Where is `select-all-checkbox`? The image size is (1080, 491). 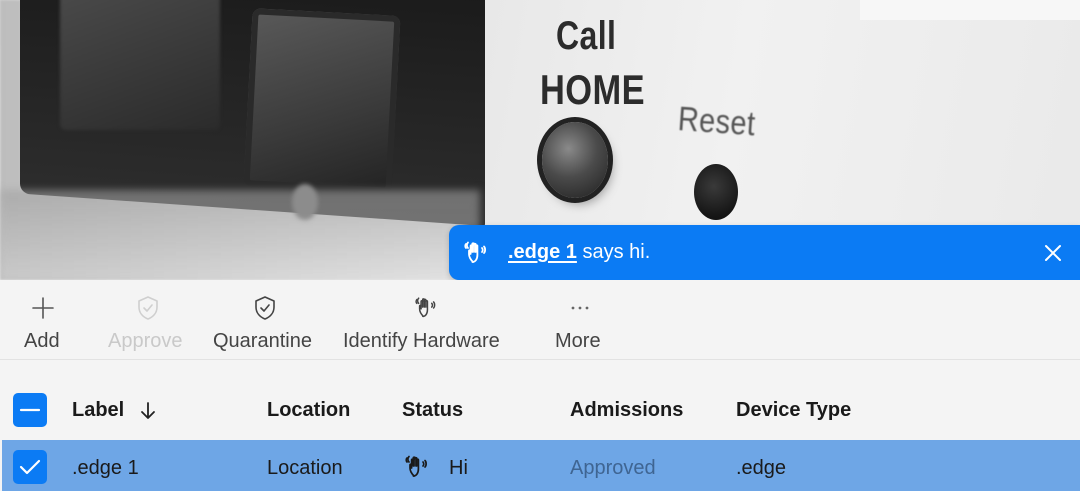
select-all-checkbox is located at coordinates (30, 410).